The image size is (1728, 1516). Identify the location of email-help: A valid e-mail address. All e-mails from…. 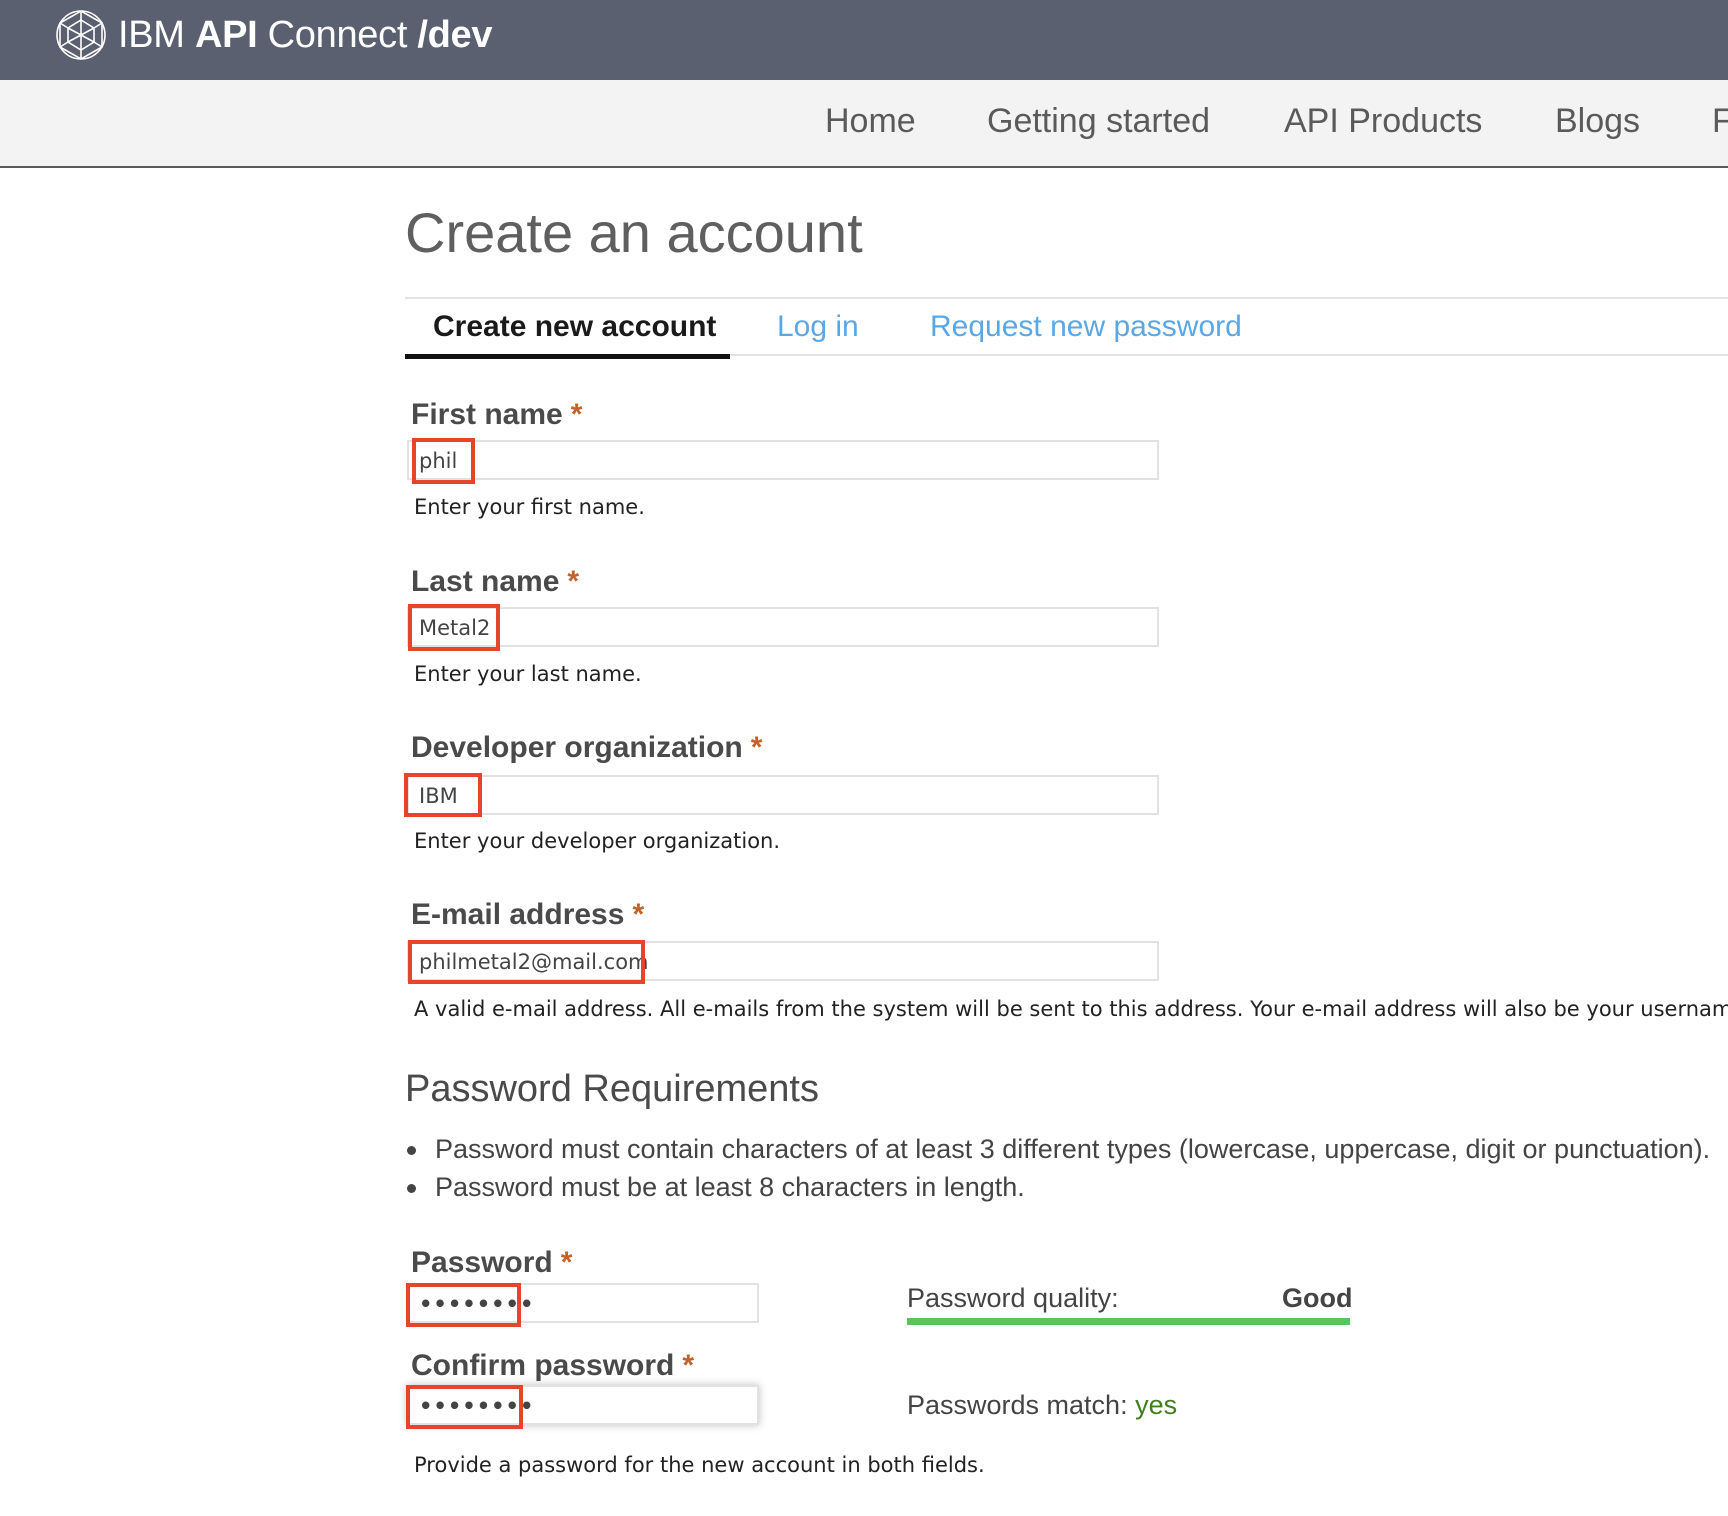
(1071, 1009).